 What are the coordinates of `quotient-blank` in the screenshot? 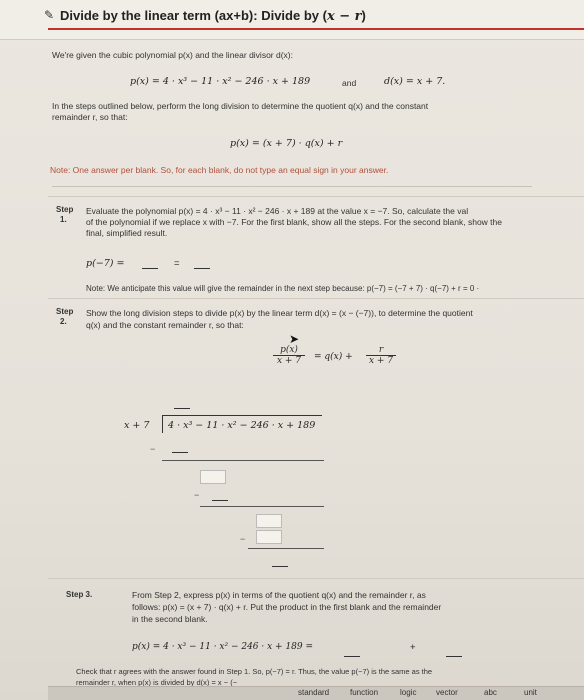 It's located at (182, 408).